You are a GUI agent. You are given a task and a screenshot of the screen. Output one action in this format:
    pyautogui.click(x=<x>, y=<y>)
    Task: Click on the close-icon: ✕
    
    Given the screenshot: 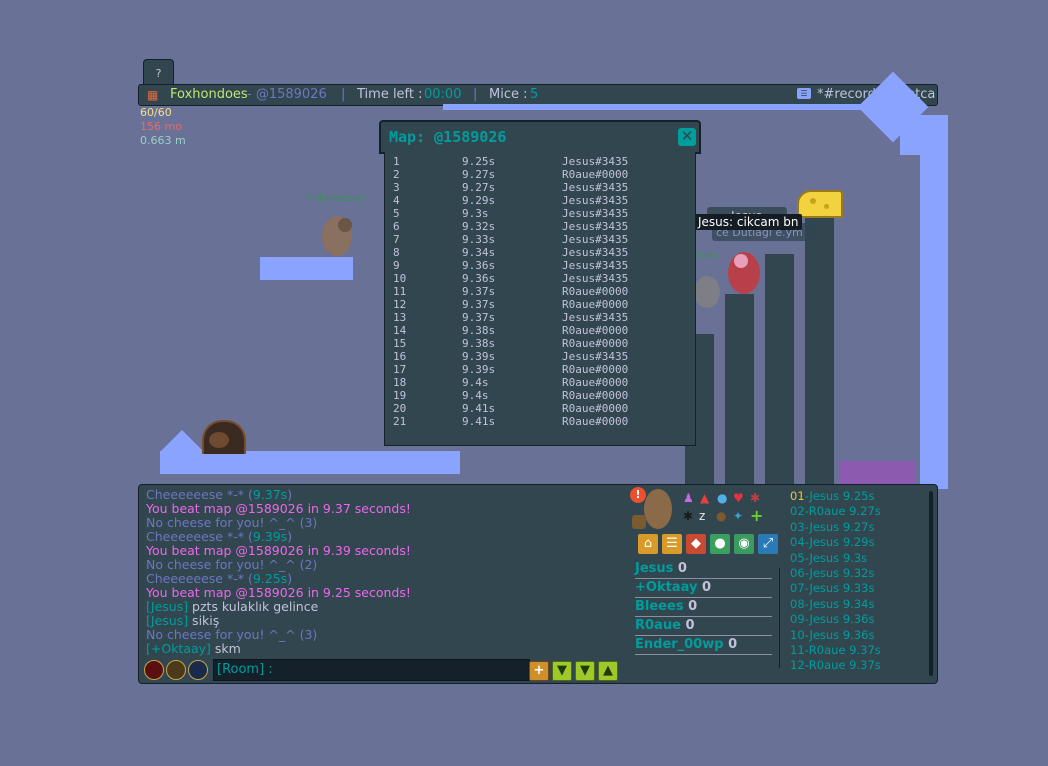 What is the action you would take?
    pyautogui.click(x=687, y=137)
    